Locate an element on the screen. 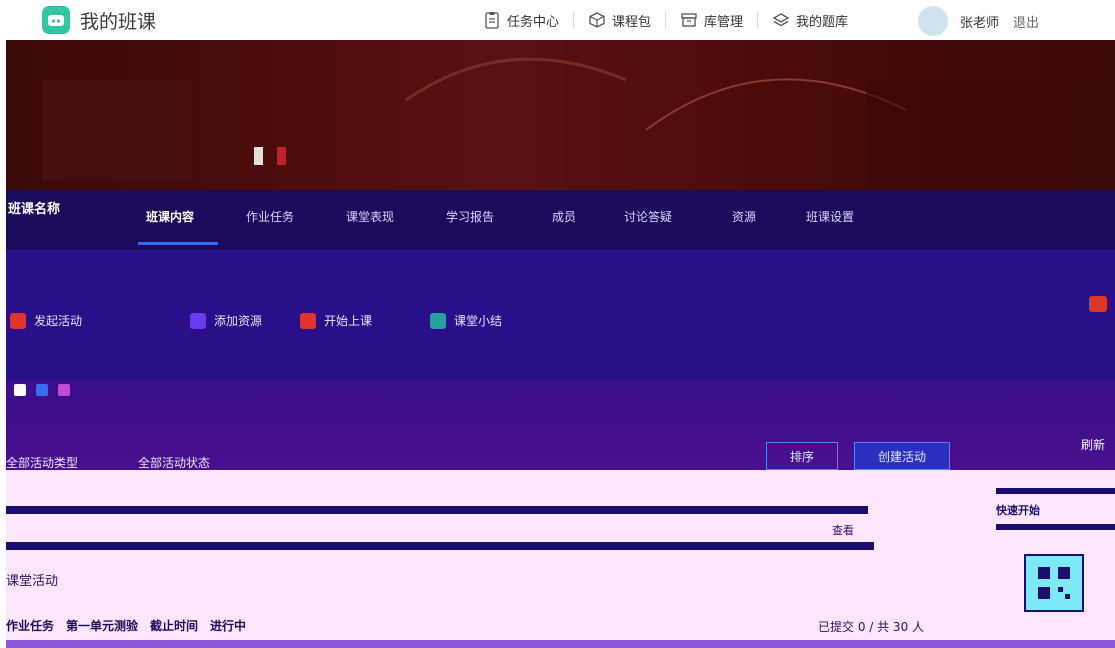 The image size is (1115, 648). app-title: 我的班课 is located at coordinates (118, 21).